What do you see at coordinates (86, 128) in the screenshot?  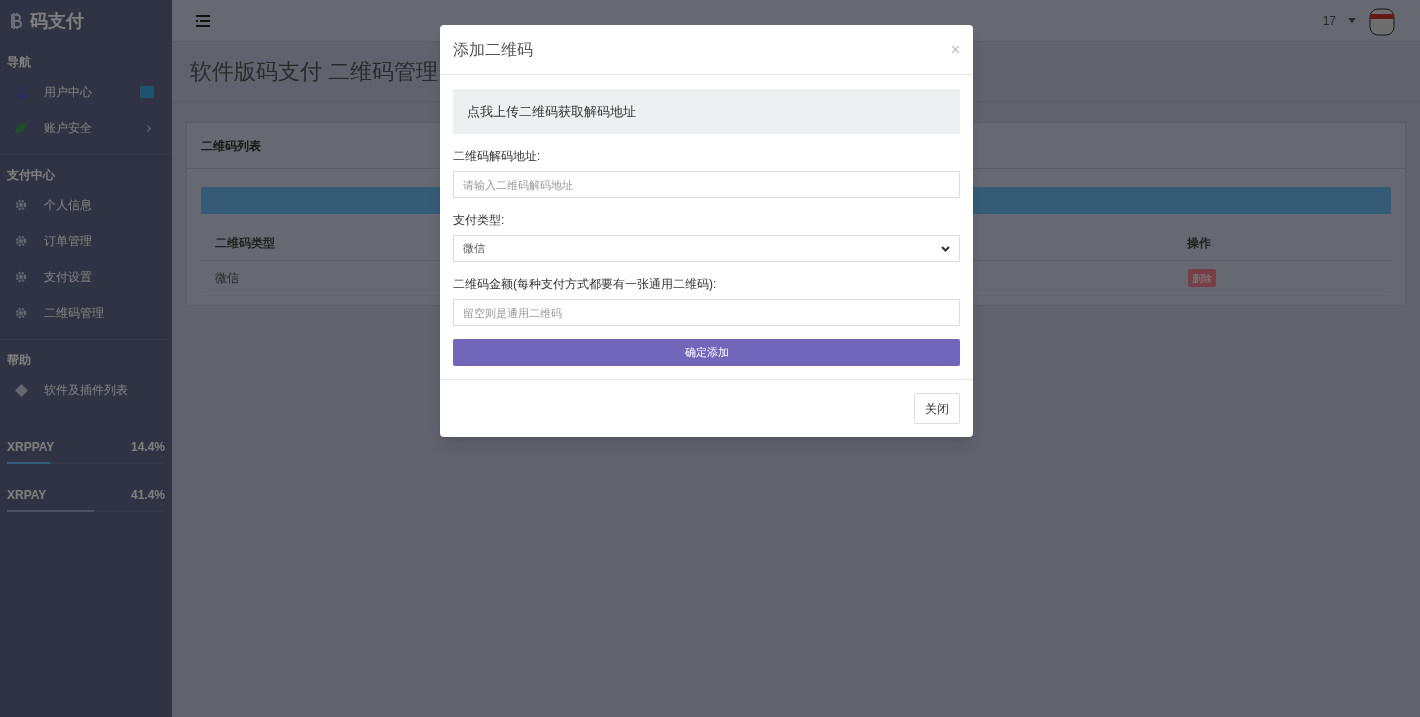 I see `sidebar-item: 账户安全` at bounding box center [86, 128].